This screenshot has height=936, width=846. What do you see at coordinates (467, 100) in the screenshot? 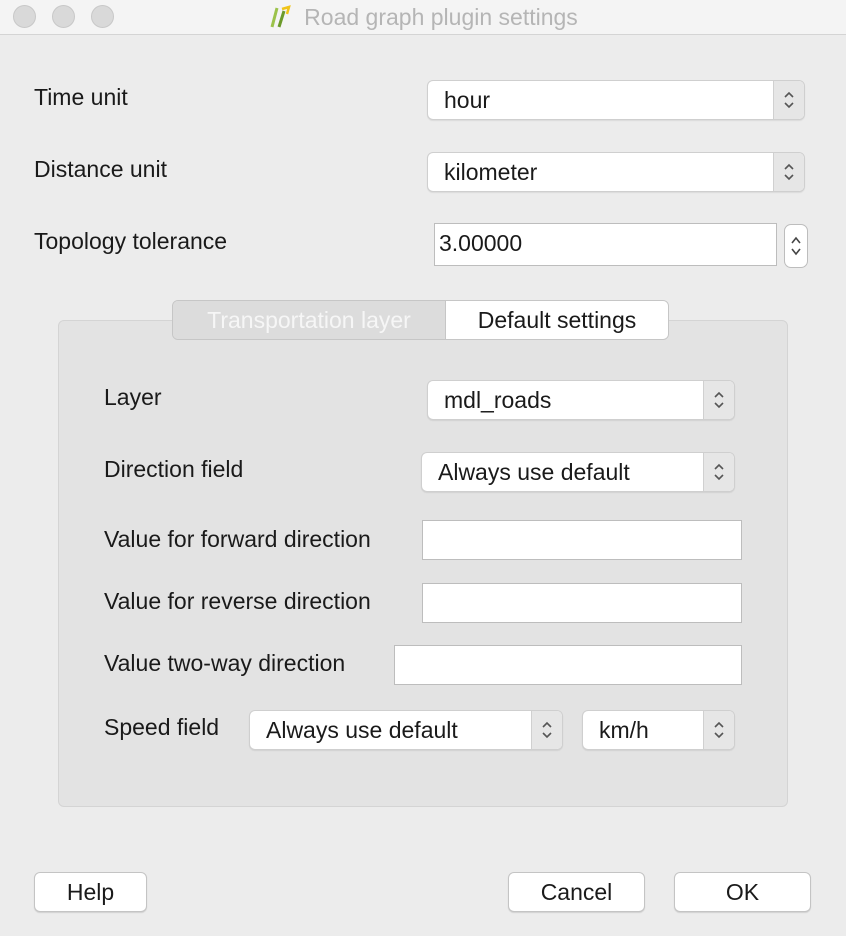
I see `time-unit-value: hour` at bounding box center [467, 100].